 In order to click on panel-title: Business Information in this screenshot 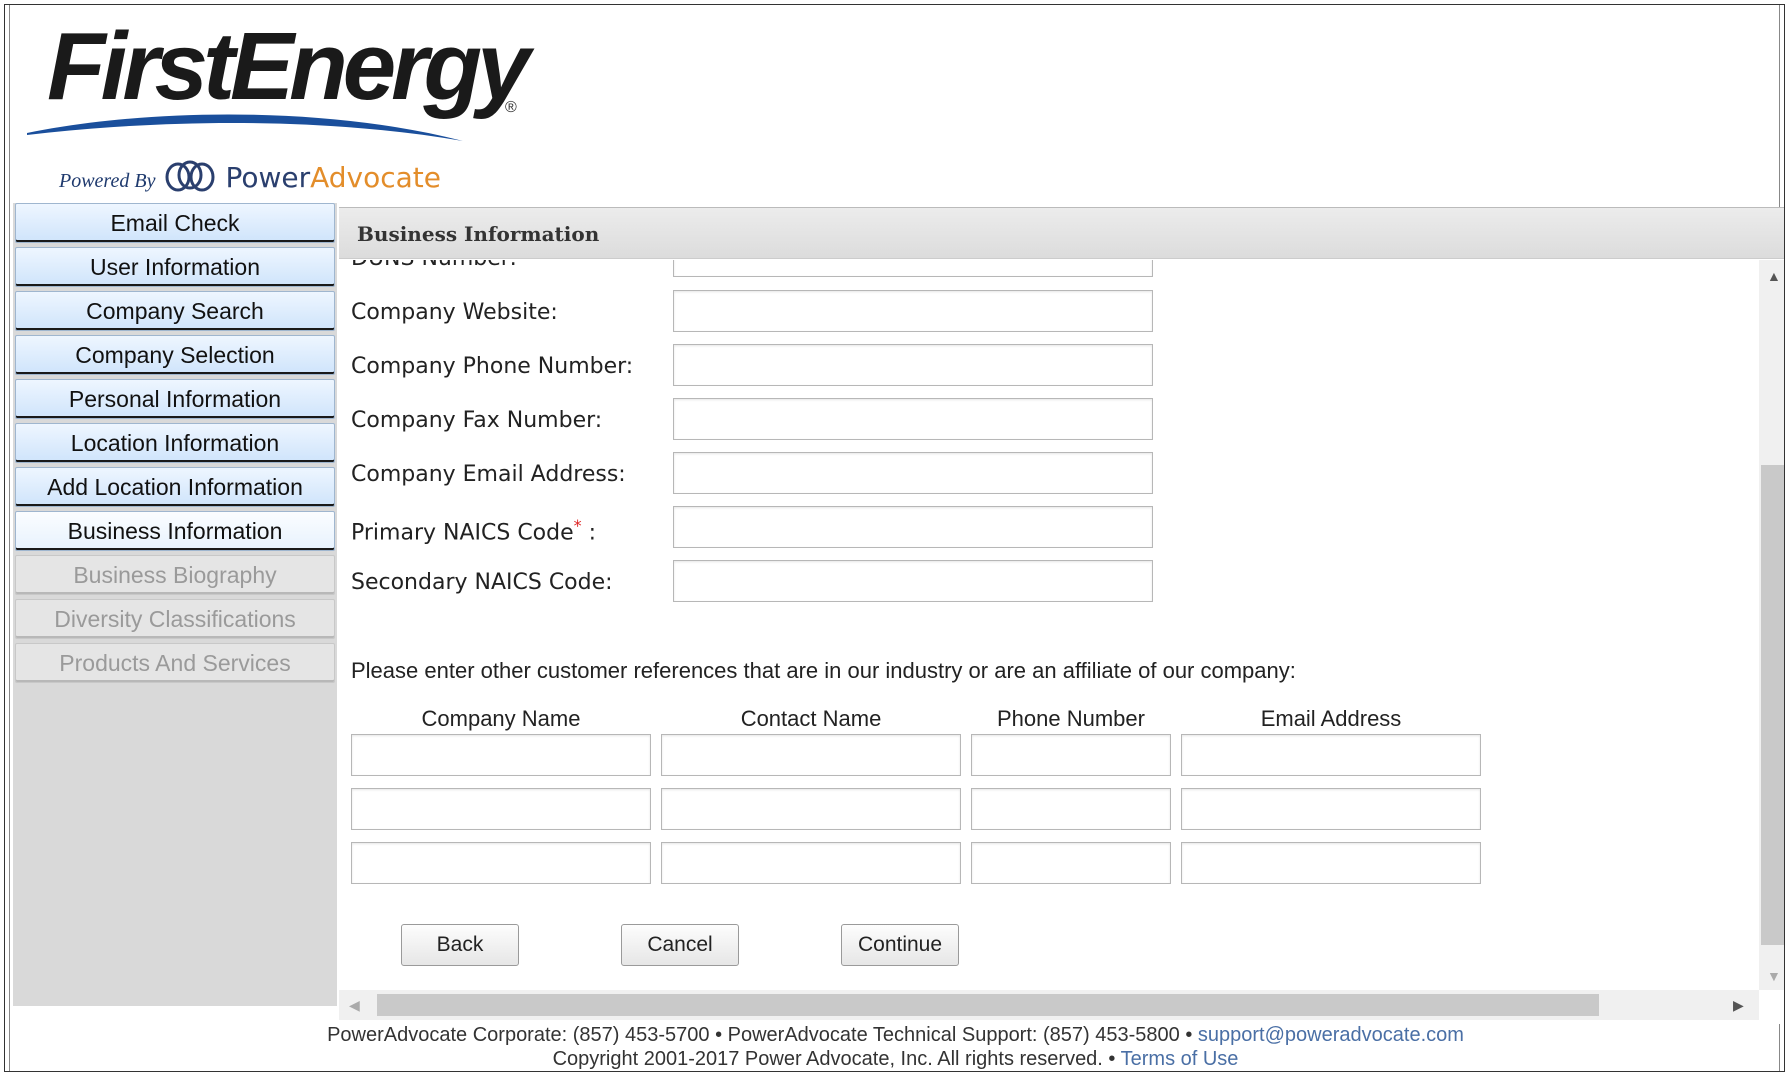, I will do `click(1061, 233)`.